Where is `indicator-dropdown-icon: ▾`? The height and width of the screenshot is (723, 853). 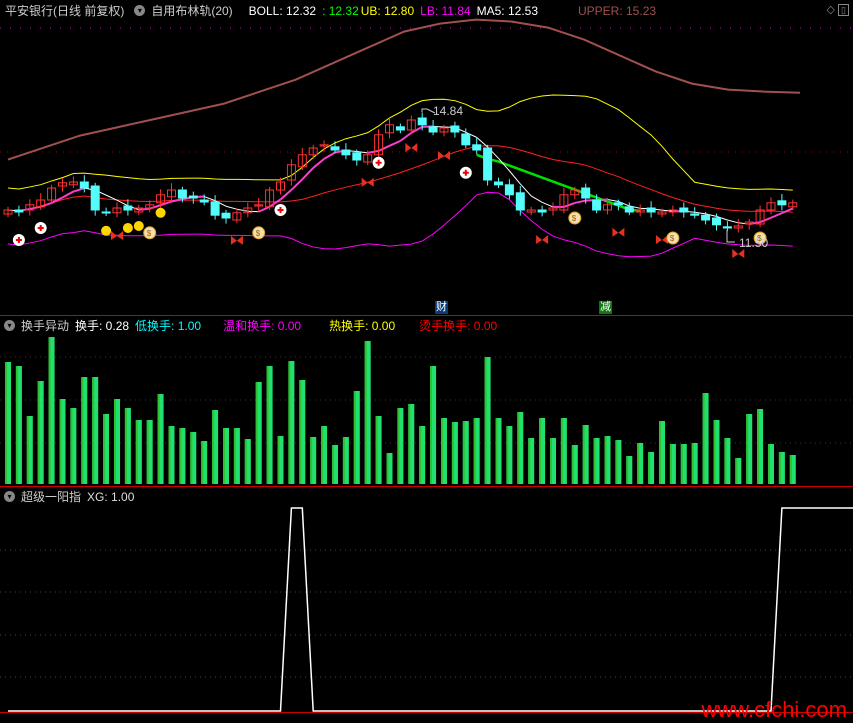
indicator-dropdown-icon: ▾ is located at coordinates (139, 10).